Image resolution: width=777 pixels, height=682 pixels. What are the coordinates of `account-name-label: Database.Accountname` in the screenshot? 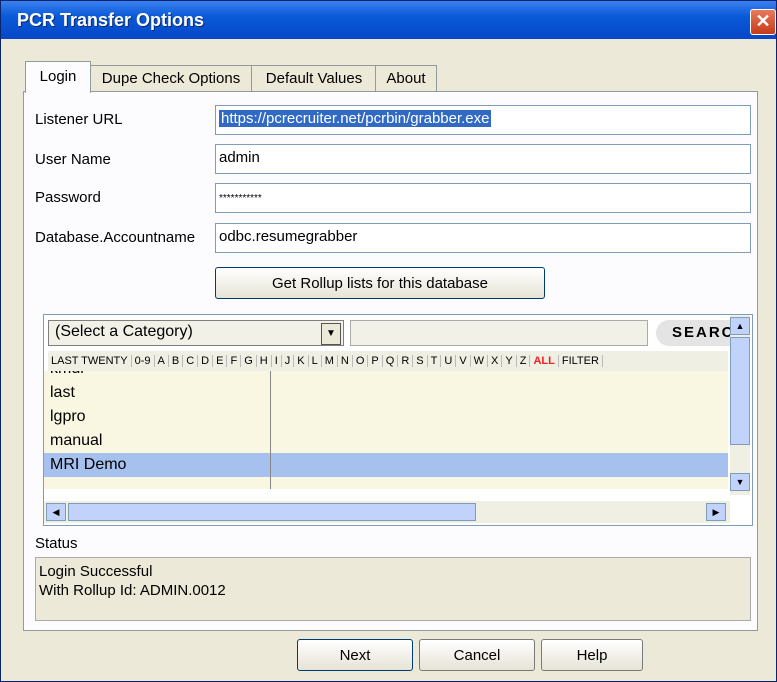 It's located at (115, 237).